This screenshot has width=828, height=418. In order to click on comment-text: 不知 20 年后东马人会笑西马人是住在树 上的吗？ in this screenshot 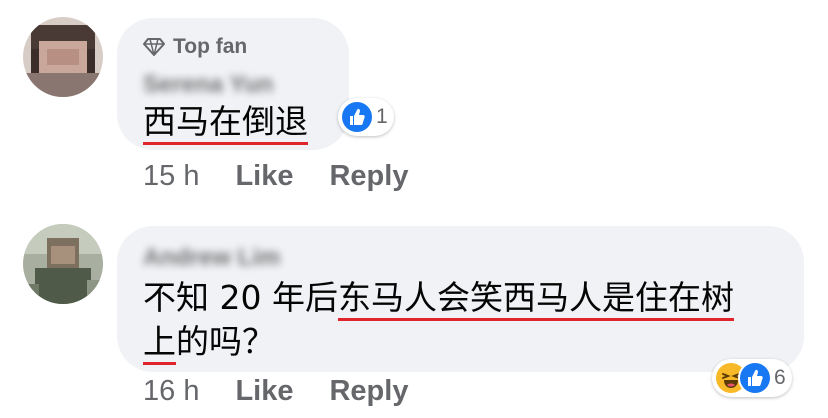, I will do `click(438, 319)`.